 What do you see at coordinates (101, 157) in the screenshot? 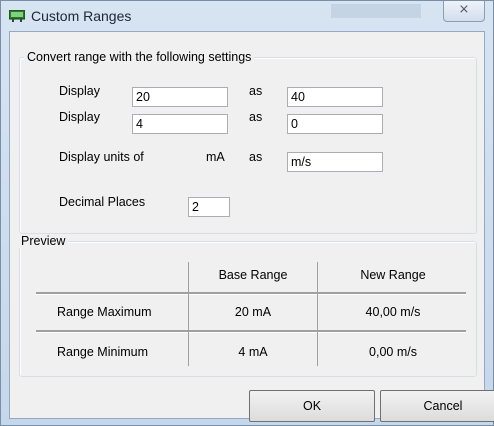
I see `display-units-label: Display units of` at bounding box center [101, 157].